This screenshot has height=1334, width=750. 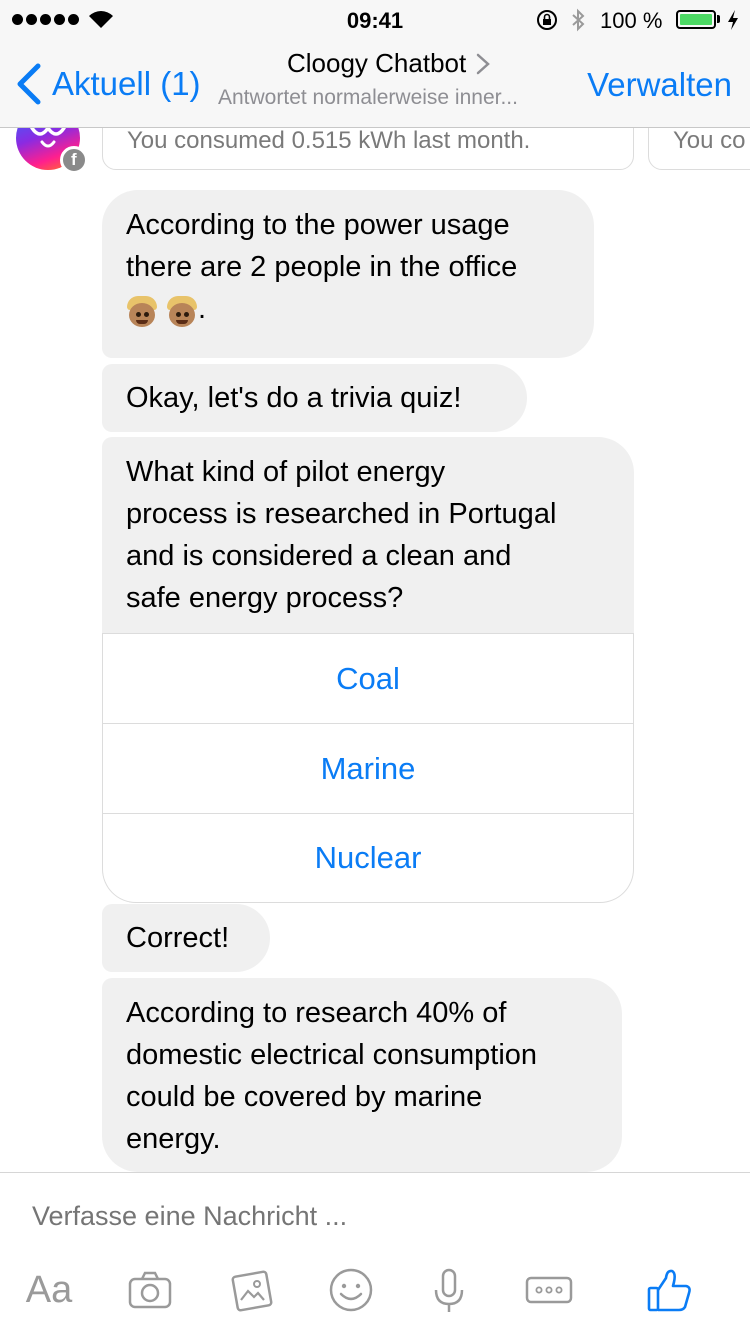 I want to click on battery-icon, so click(x=696, y=19).